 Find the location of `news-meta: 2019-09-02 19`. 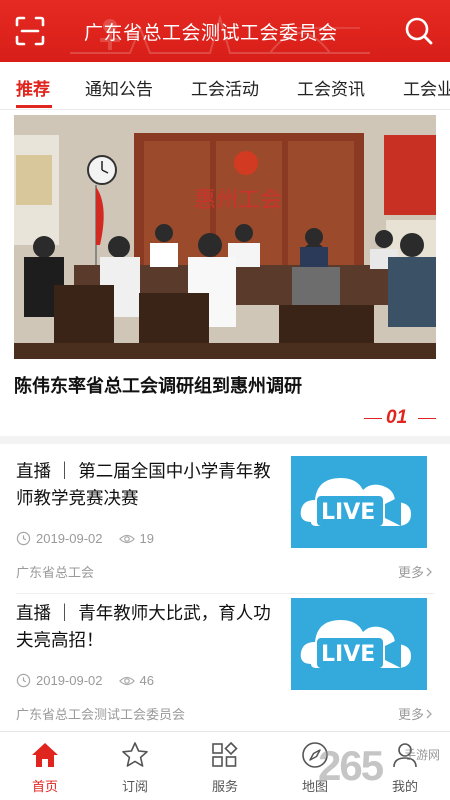

news-meta: 2019-09-02 19 is located at coordinates (85, 538).